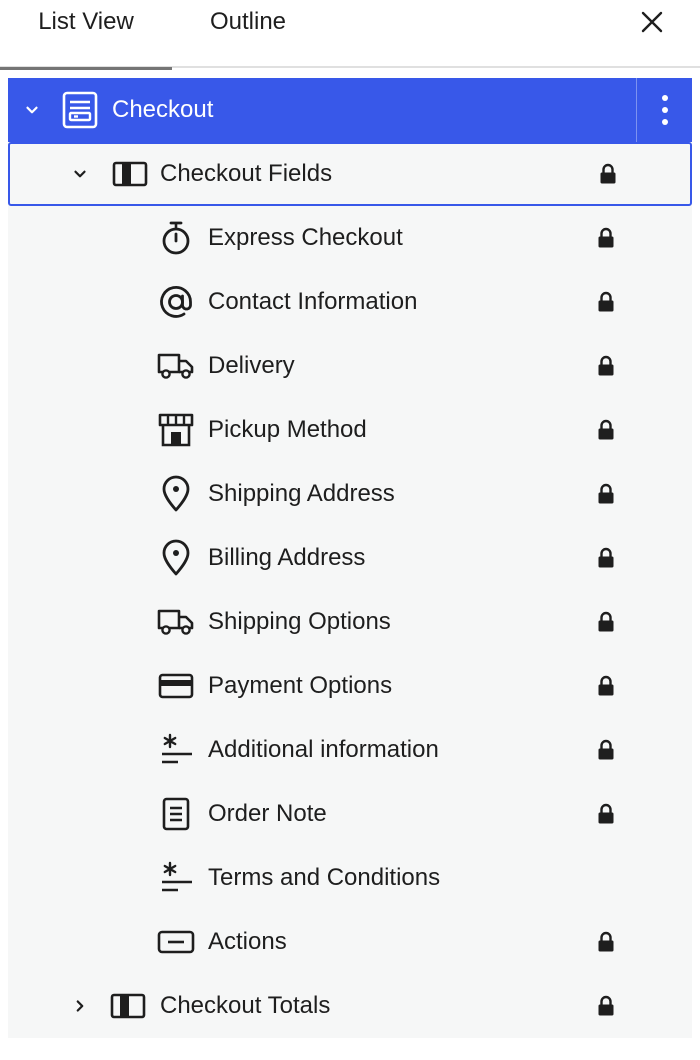  I want to click on tree-item-checkout-totals: Checkout Totals, so click(350, 1006).